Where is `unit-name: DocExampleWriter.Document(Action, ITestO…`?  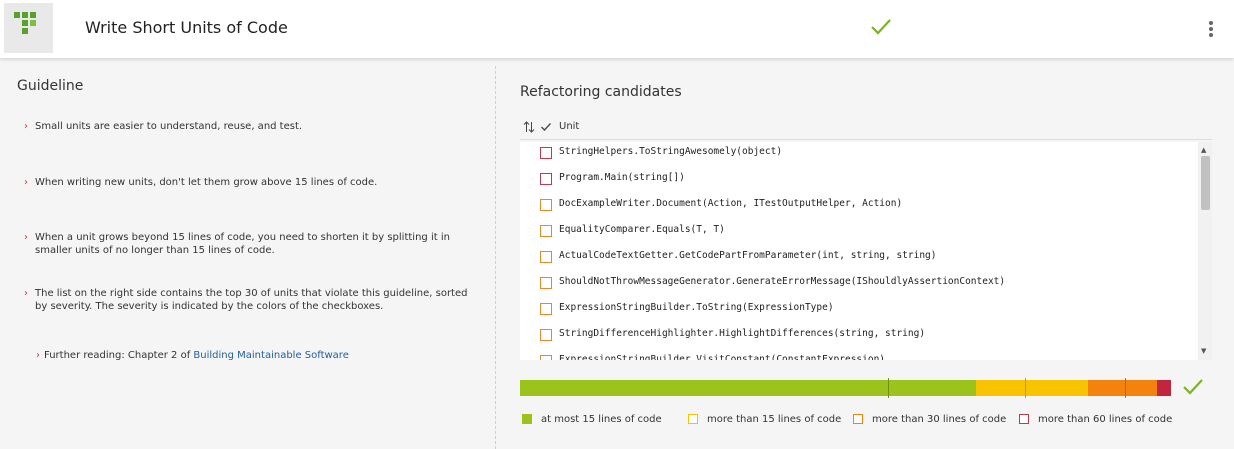 unit-name: DocExampleWriter.Document(Action, ITestO… is located at coordinates (731, 203).